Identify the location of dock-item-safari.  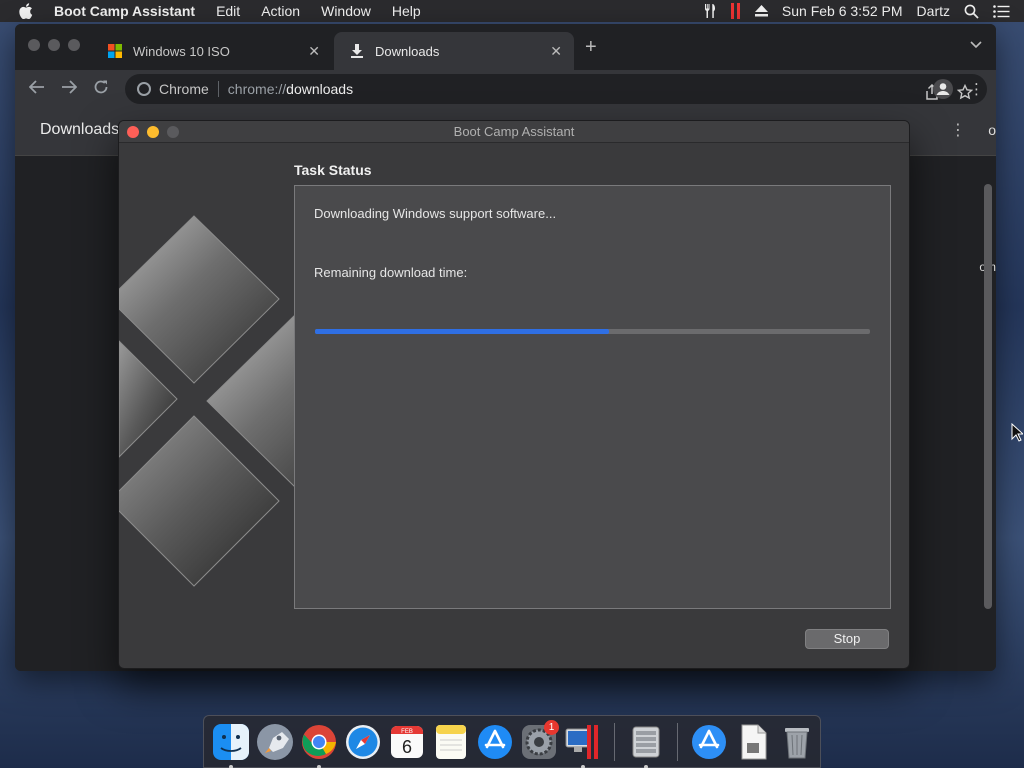
(363, 742).